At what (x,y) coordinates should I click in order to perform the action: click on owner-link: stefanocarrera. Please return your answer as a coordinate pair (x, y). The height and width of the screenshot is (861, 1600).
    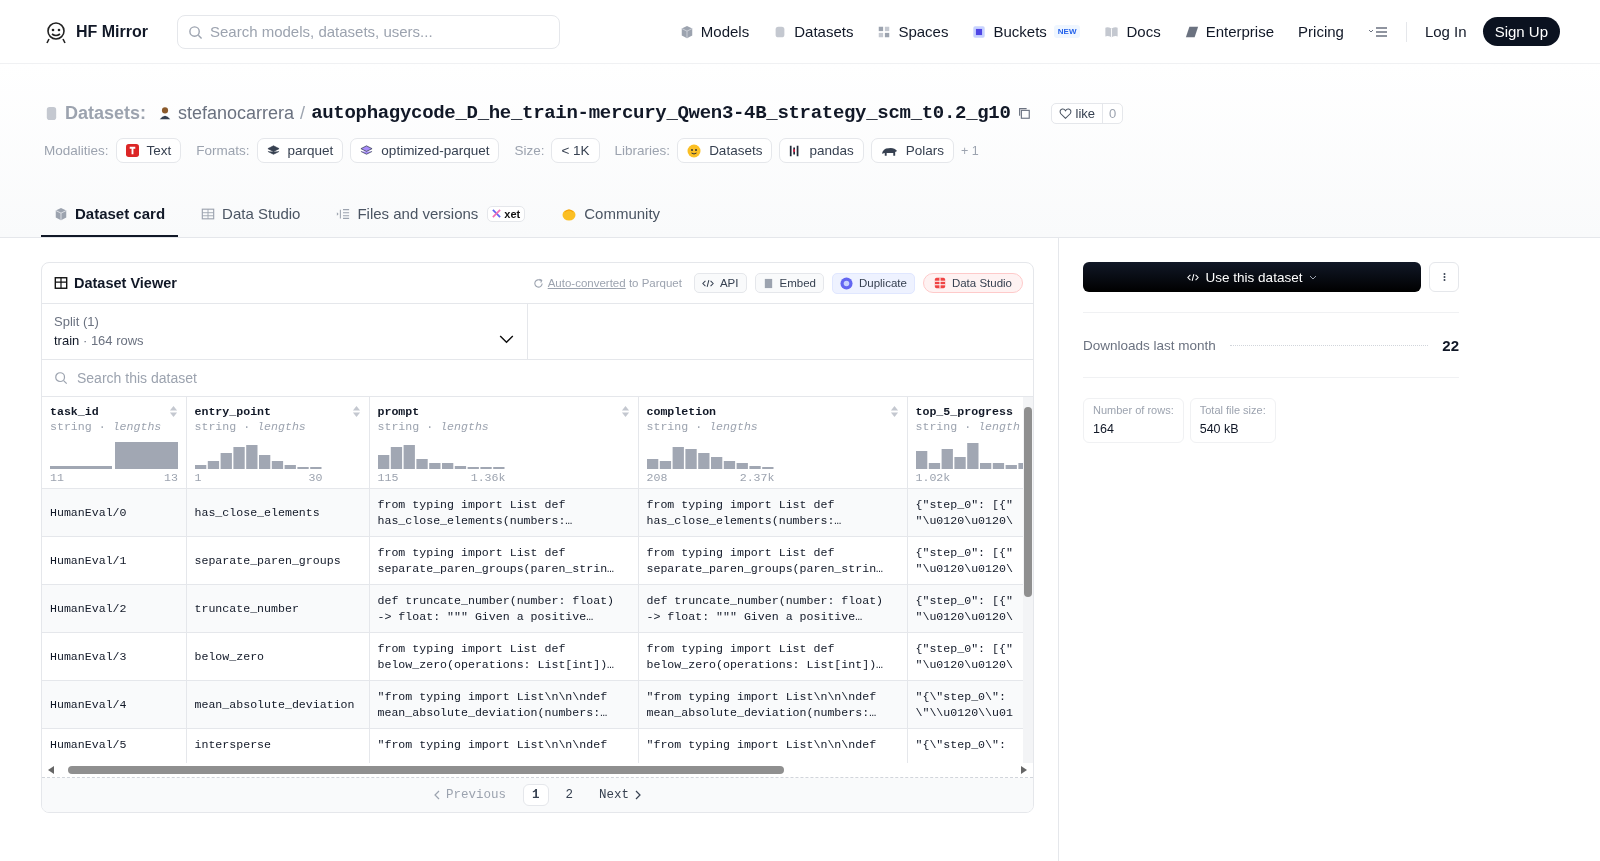
    Looking at the image, I should click on (236, 113).